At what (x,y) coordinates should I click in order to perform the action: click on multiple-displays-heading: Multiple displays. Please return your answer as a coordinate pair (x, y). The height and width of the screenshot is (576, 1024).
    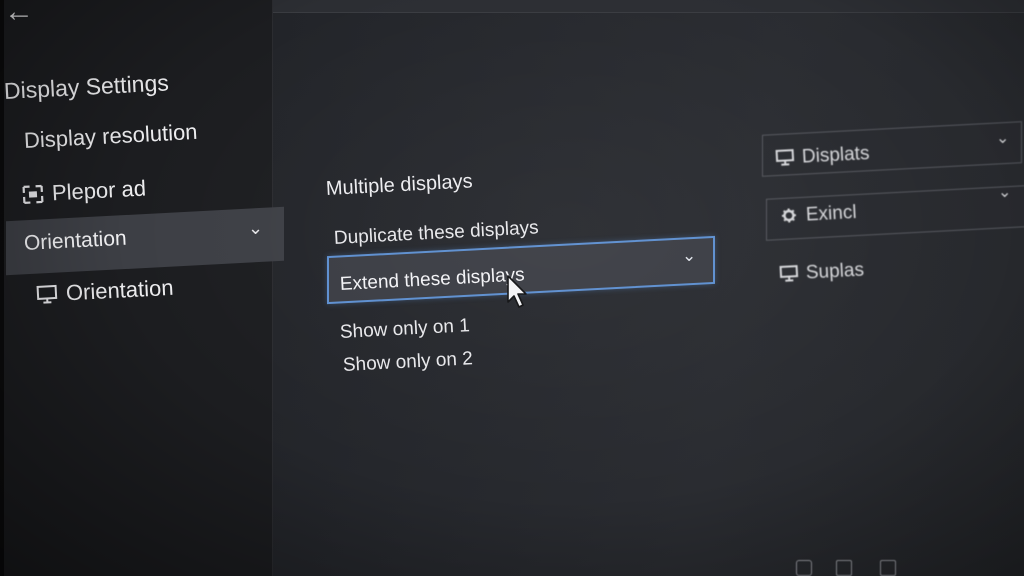
    Looking at the image, I should click on (399, 185).